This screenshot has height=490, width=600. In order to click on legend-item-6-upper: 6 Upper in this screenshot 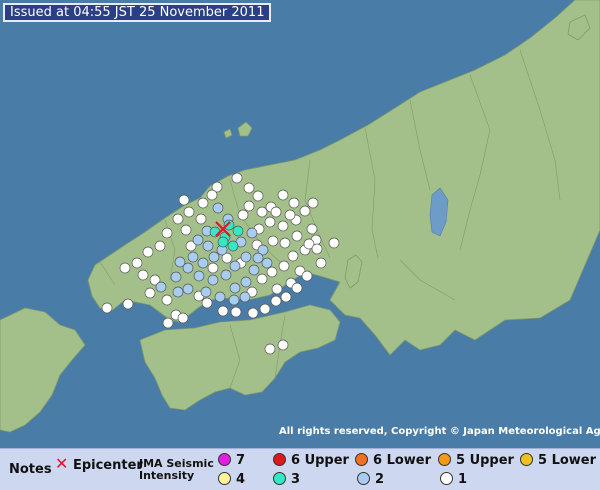, I will do `click(311, 460)`.